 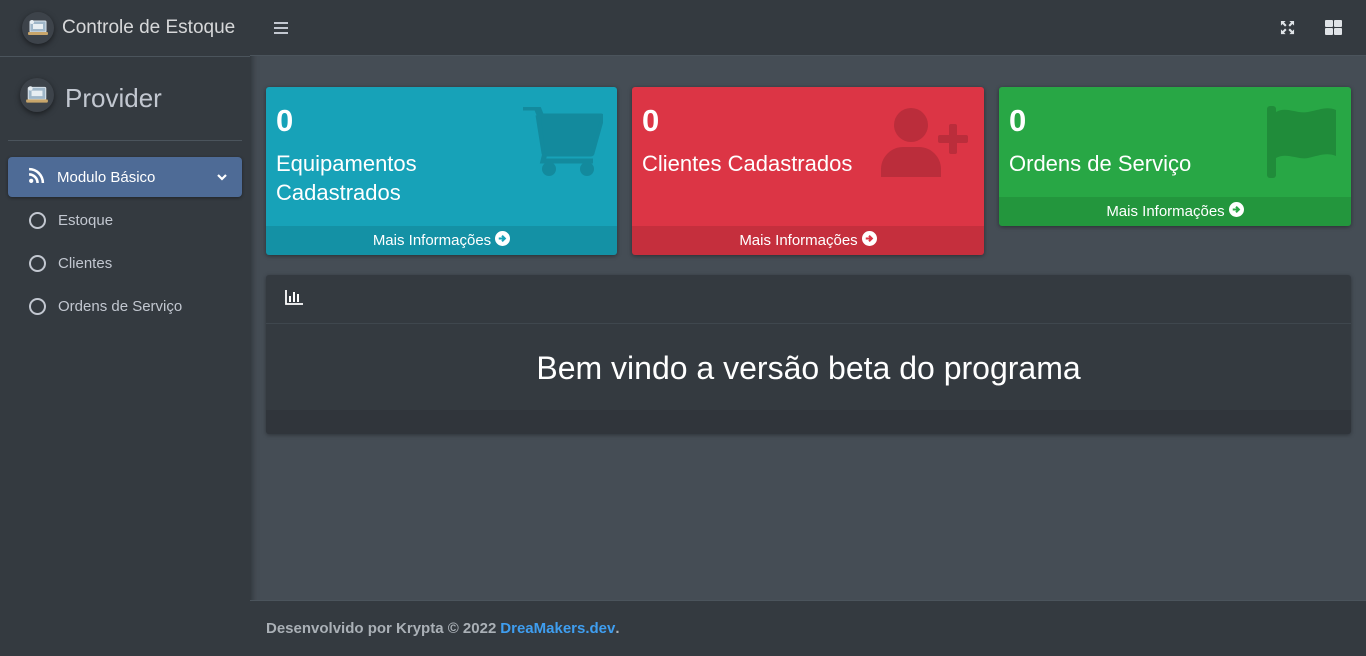 I want to click on ordens-title: Ordens de Serviço, so click(x=1100, y=163).